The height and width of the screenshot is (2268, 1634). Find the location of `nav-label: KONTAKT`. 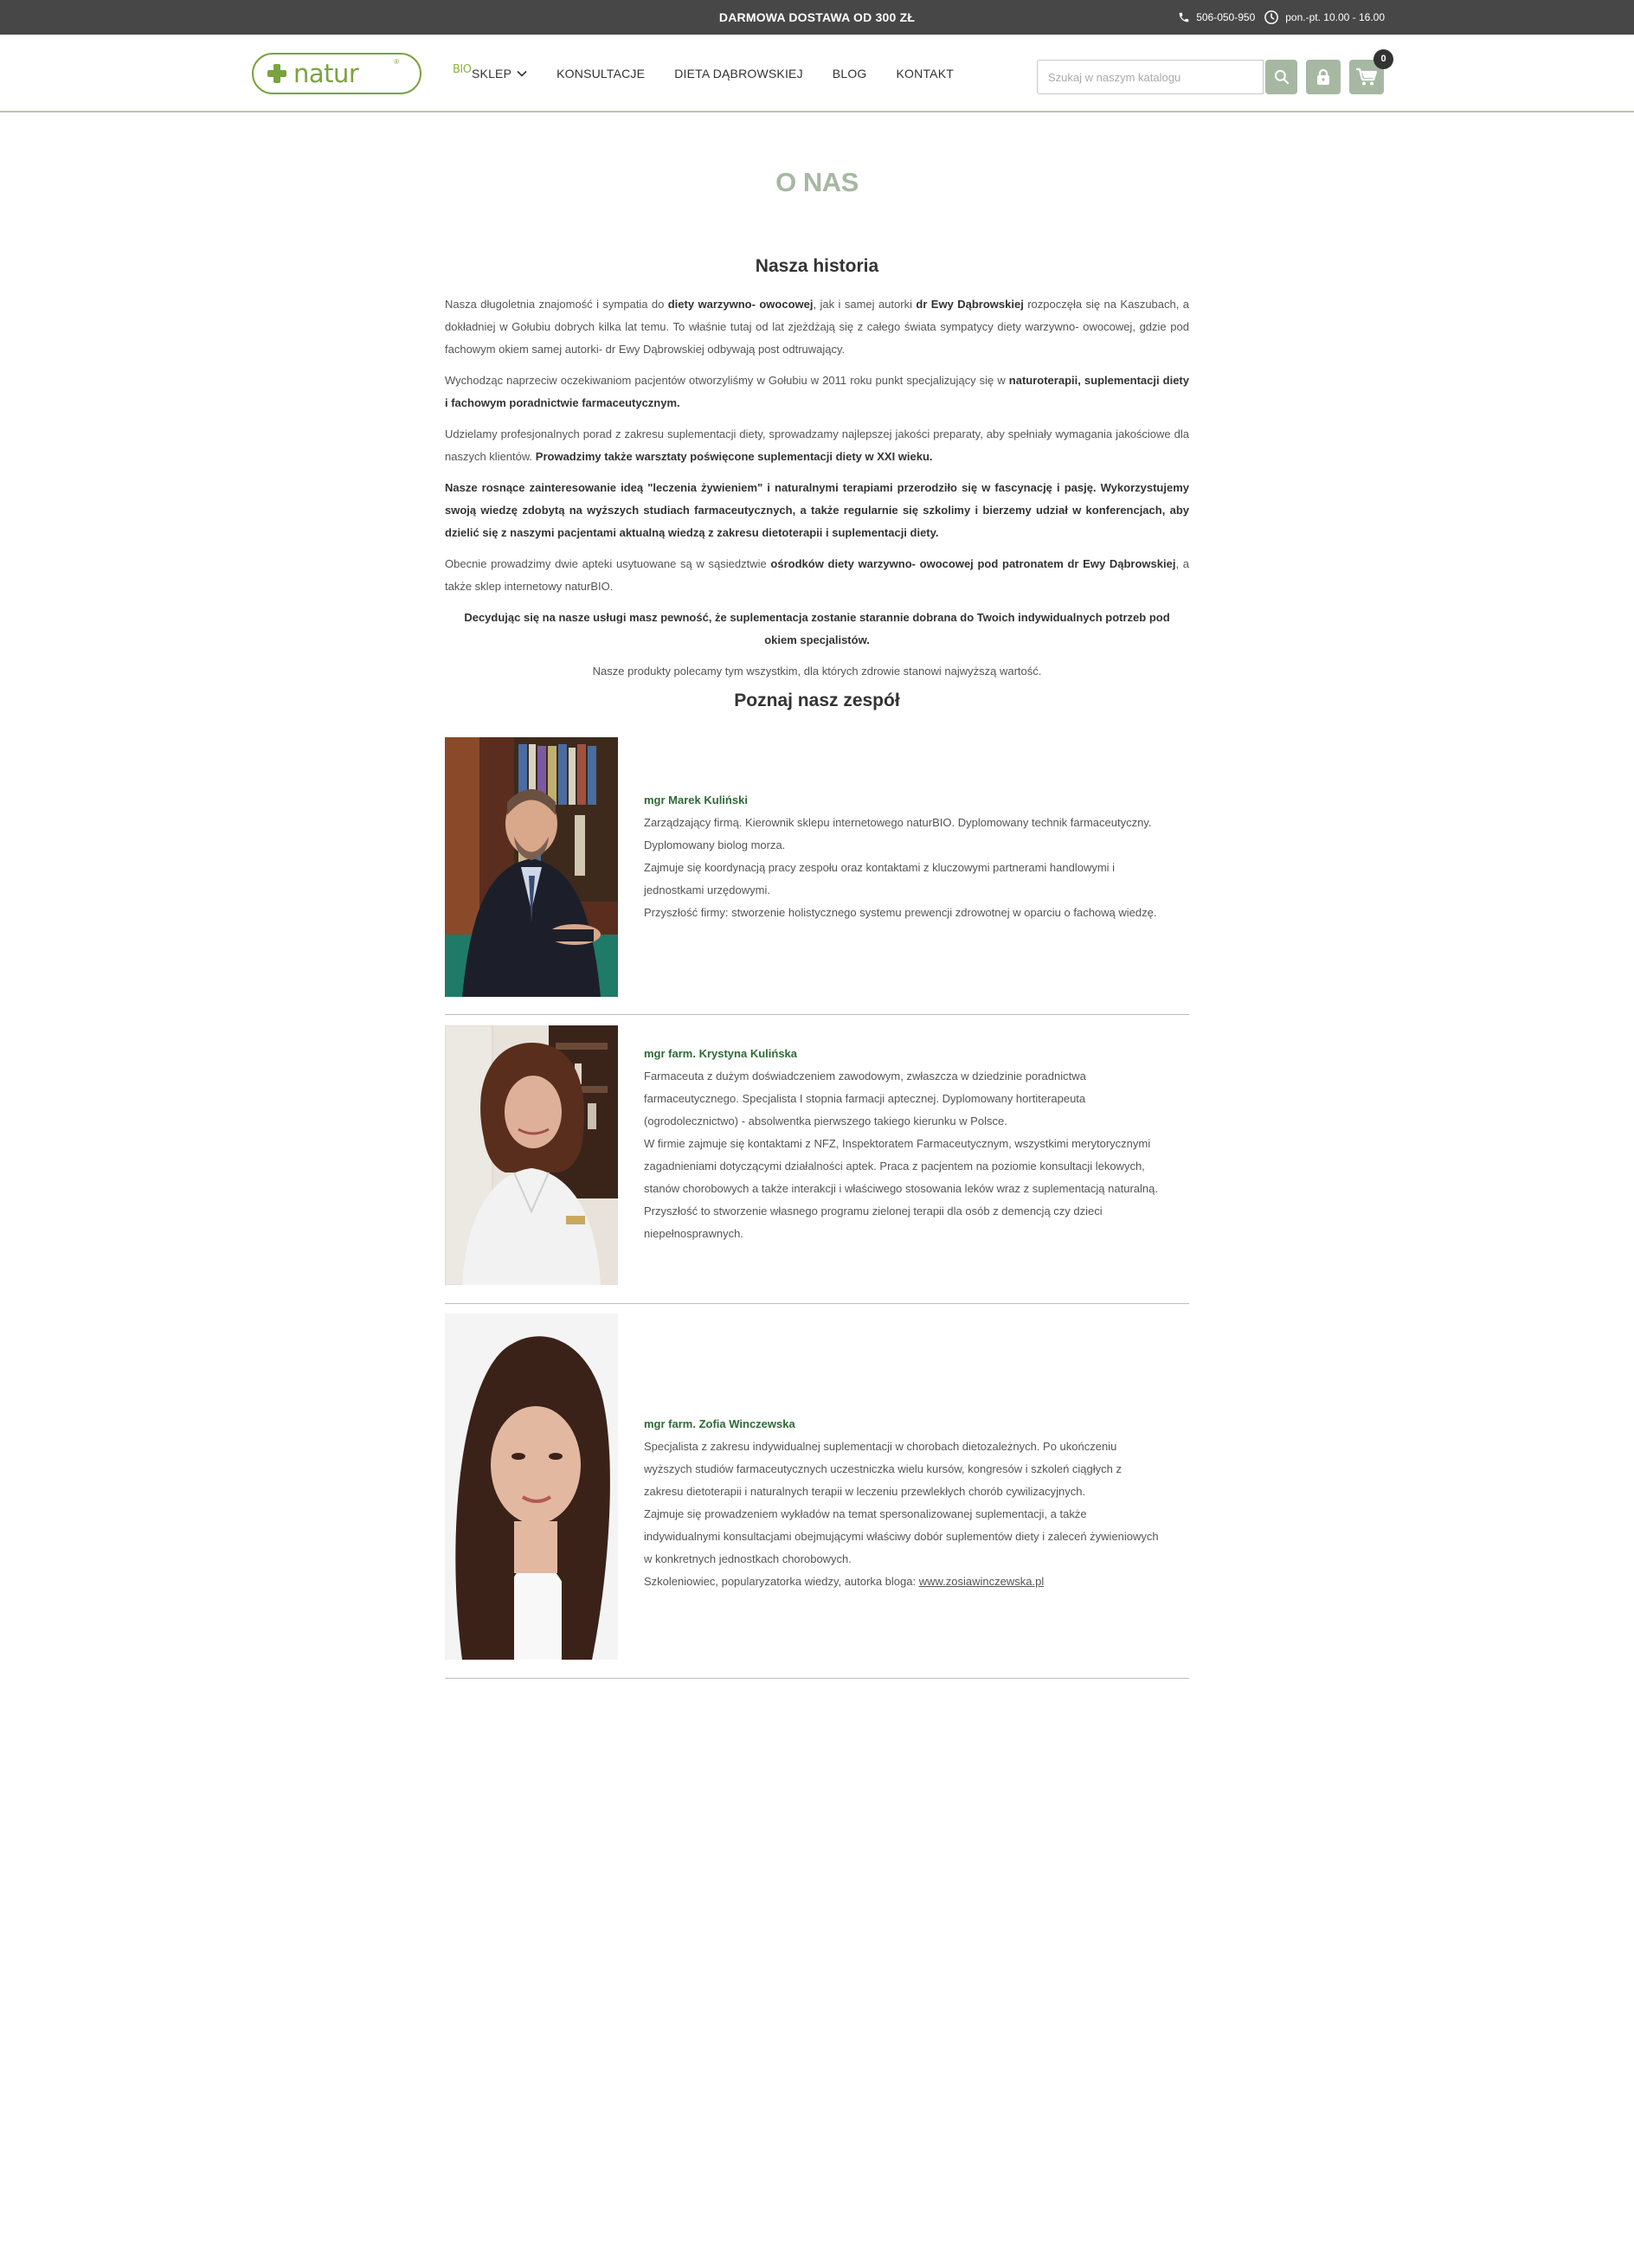

nav-label: KONTAKT is located at coordinates (925, 74).